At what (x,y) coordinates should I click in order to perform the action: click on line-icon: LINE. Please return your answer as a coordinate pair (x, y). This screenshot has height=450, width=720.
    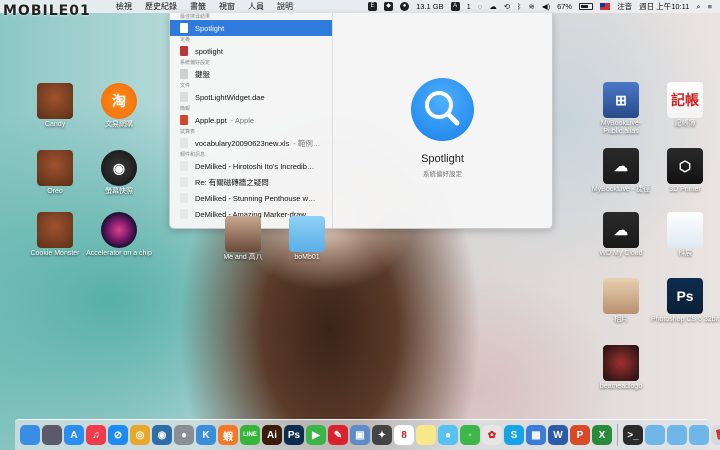
    Looking at the image, I should click on (250, 435).